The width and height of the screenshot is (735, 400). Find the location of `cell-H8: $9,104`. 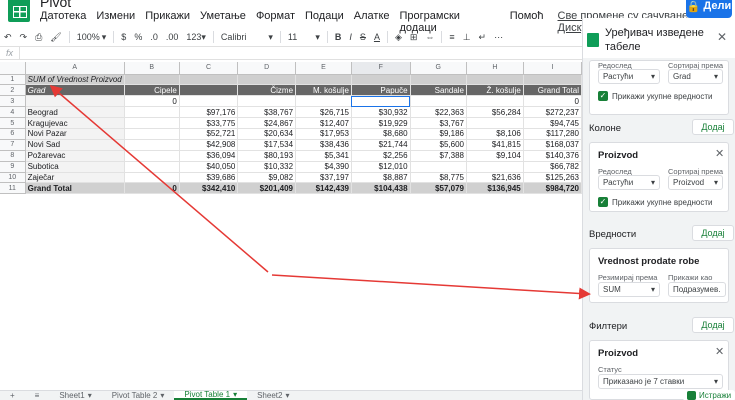

cell-H8: $9,104 is located at coordinates (495, 156).